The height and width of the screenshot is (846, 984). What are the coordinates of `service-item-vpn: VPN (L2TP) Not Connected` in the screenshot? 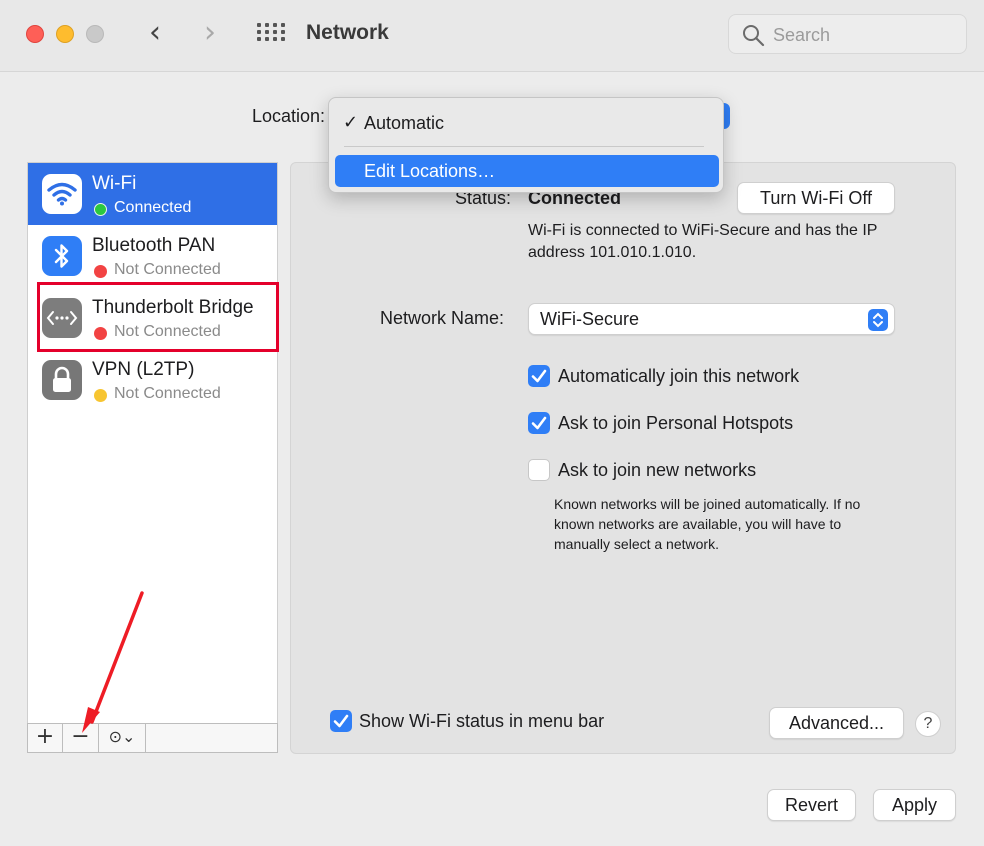 It's located at (152, 380).